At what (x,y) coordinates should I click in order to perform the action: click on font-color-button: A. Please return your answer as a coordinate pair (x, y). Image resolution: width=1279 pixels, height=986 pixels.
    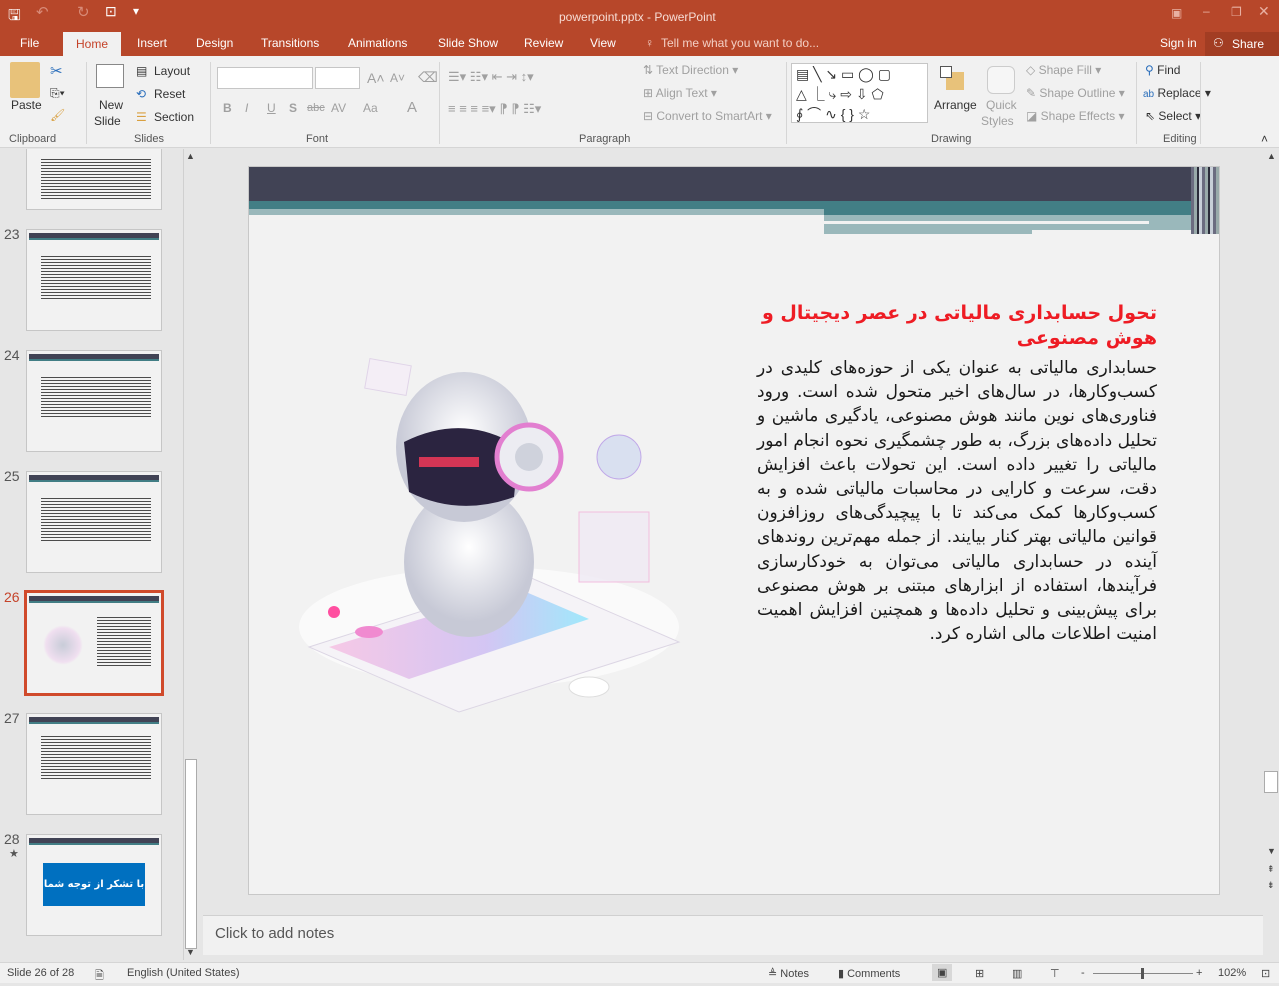
    Looking at the image, I should click on (412, 107).